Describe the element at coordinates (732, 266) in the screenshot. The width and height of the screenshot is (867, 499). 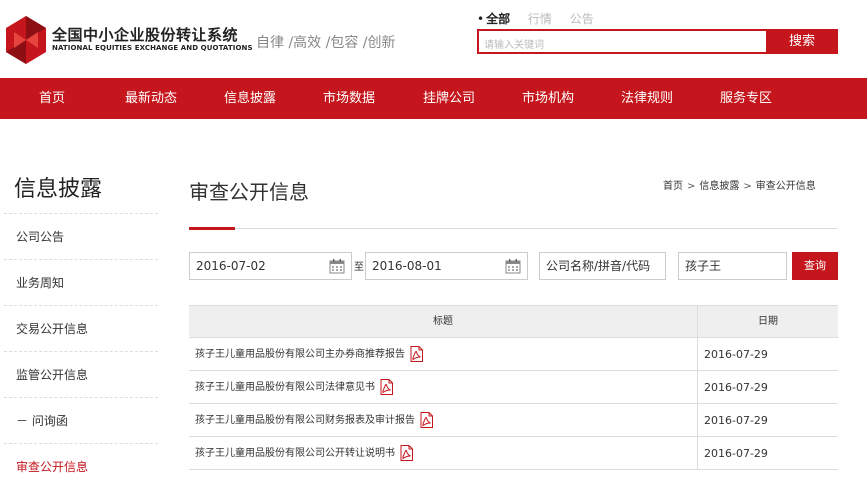
I see `keyword-input: 孩子王` at that location.